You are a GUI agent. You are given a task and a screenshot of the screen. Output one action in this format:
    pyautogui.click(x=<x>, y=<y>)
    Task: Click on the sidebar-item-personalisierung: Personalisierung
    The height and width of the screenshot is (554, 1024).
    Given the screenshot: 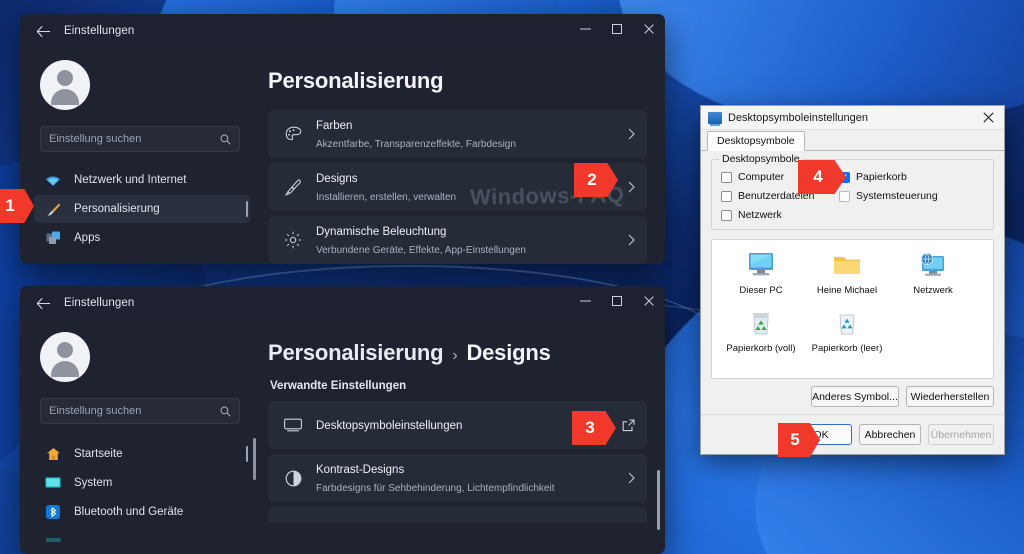 What is the action you would take?
    pyautogui.click(x=142, y=209)
    